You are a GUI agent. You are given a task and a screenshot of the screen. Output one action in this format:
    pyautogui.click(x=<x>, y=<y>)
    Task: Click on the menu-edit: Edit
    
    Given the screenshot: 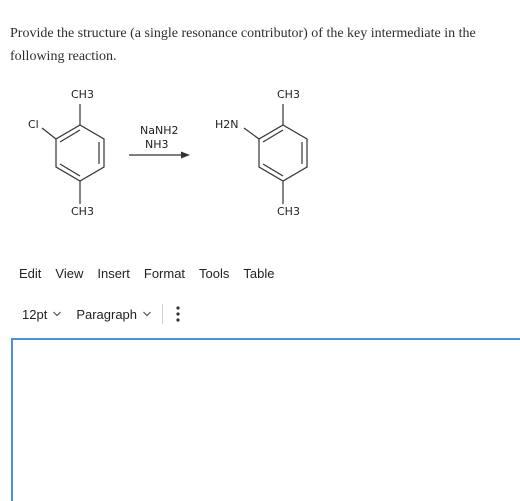 What is the action you would take?
    pyautogui.click(x=30, y=273)
    